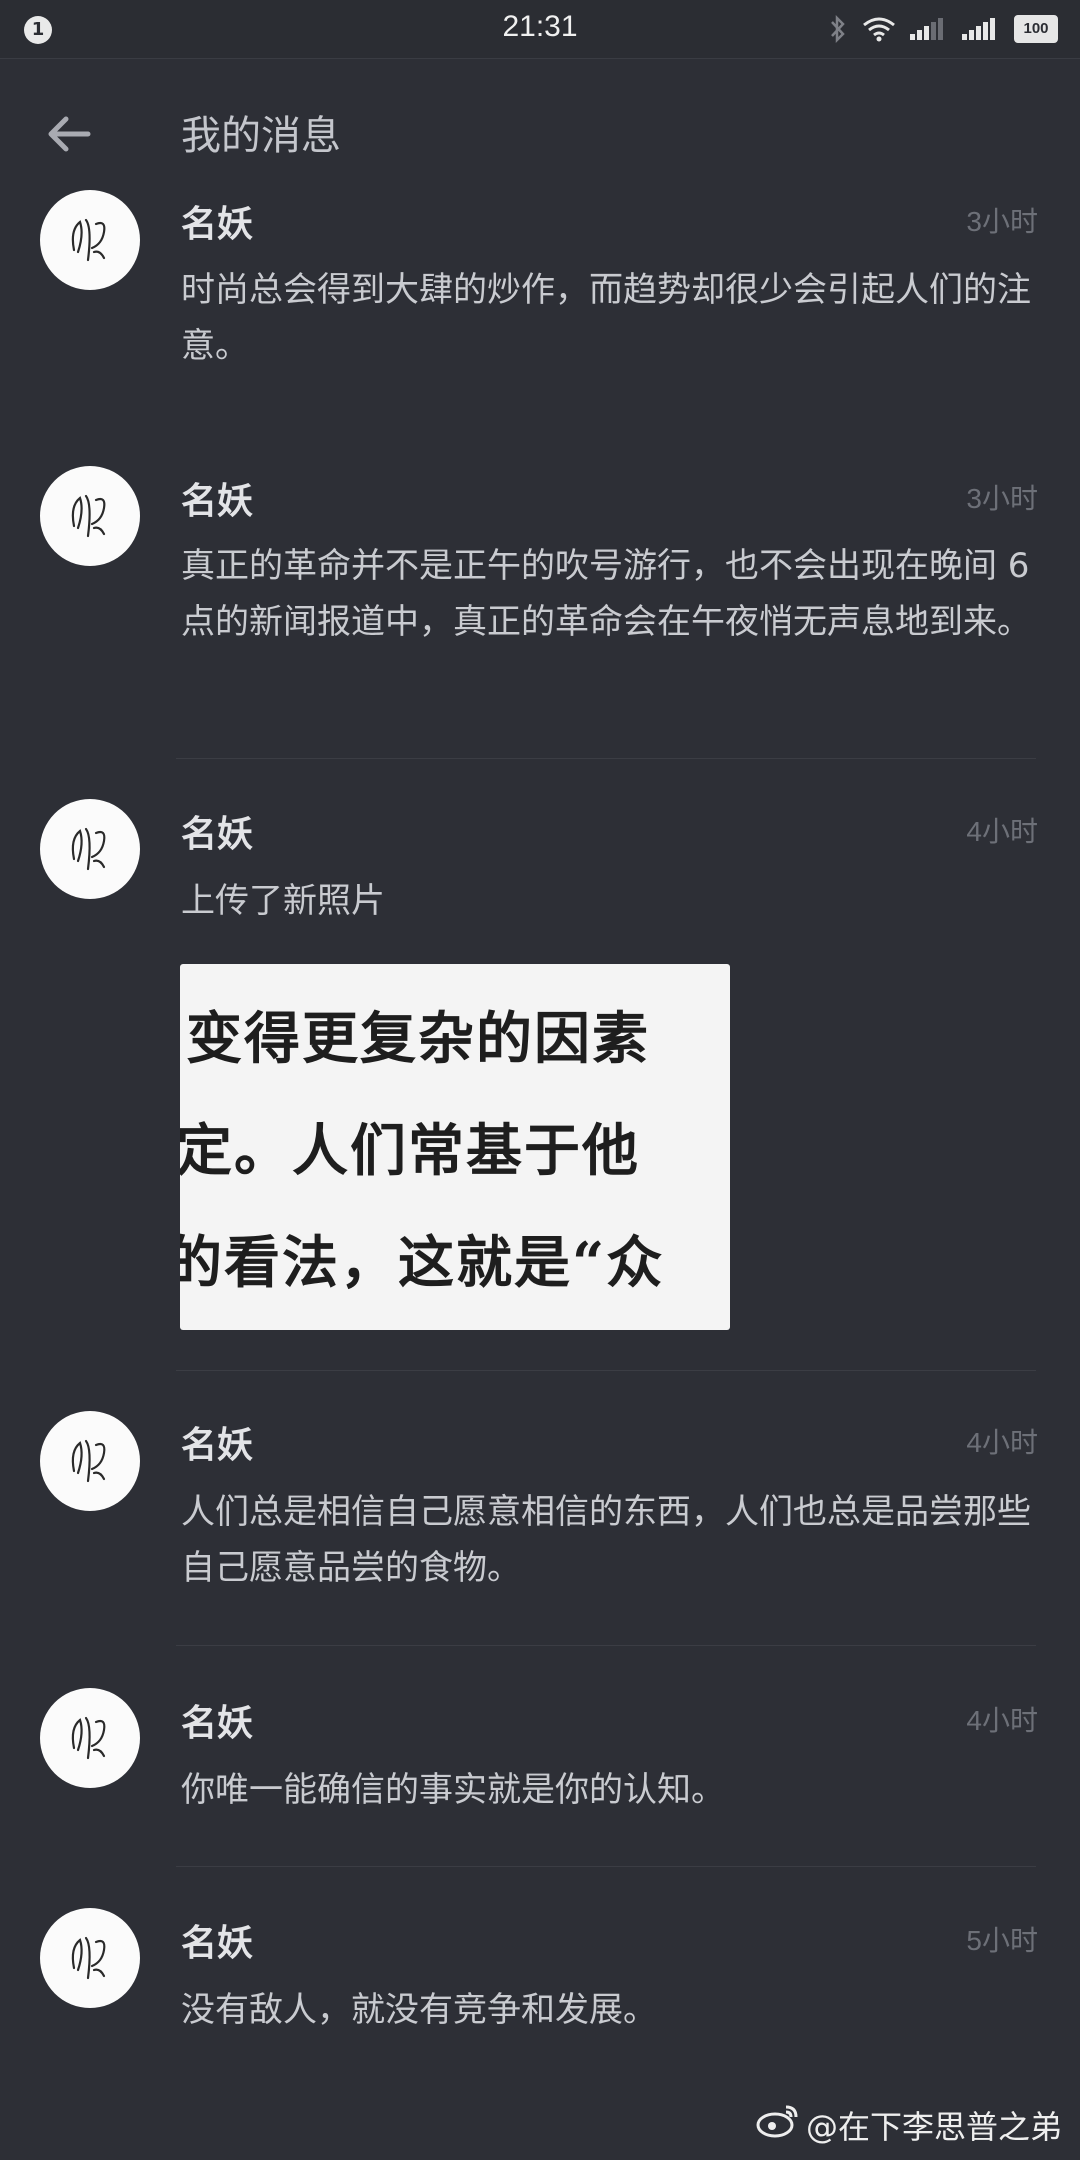 This screenshot has height=2160, width=1080. What do you see at coordinates (933, 2127) in the screenshot?
I see `watermark-text: @在下李思普之弟` at bounding box center [933, 2127].